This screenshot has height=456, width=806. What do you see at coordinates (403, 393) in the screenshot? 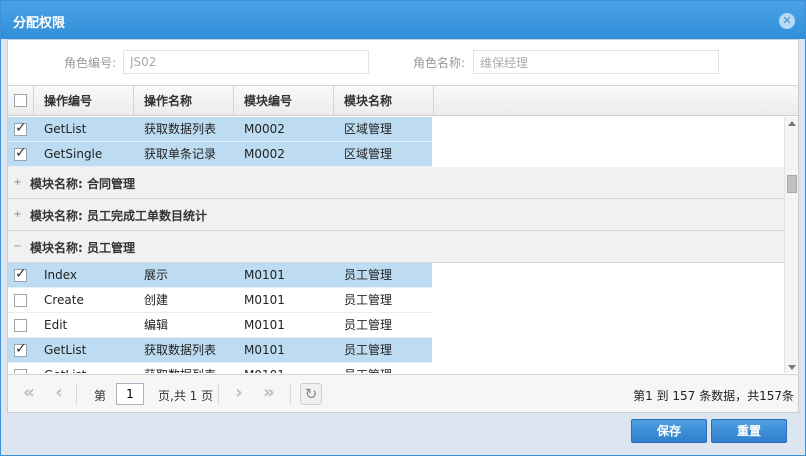
I see `pagination-bar: « ‹ 第 页,共 1 页 › » ↻ 第1 到 157 条数据，共157条` at bounding box center [403, 393].